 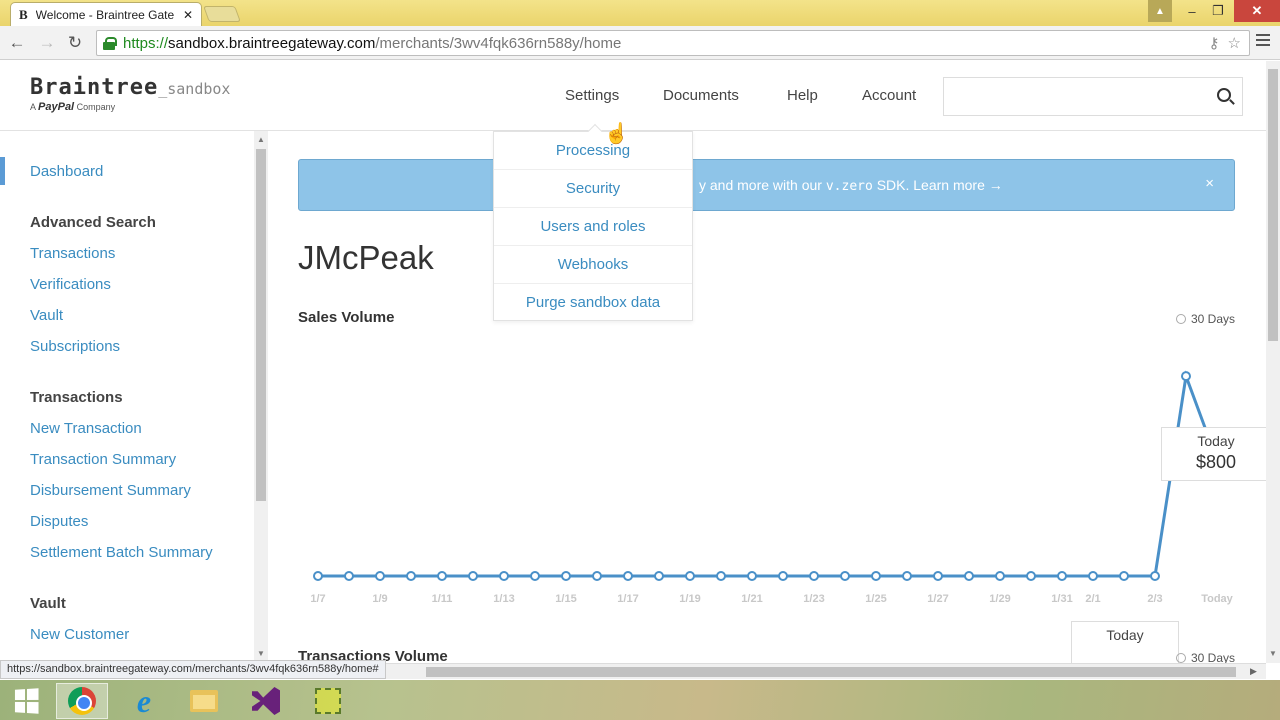 What do you see at coordinates (593, 189) in the screenshot?
I see `menu-item-security: Security` at bounding box center [593, 189].